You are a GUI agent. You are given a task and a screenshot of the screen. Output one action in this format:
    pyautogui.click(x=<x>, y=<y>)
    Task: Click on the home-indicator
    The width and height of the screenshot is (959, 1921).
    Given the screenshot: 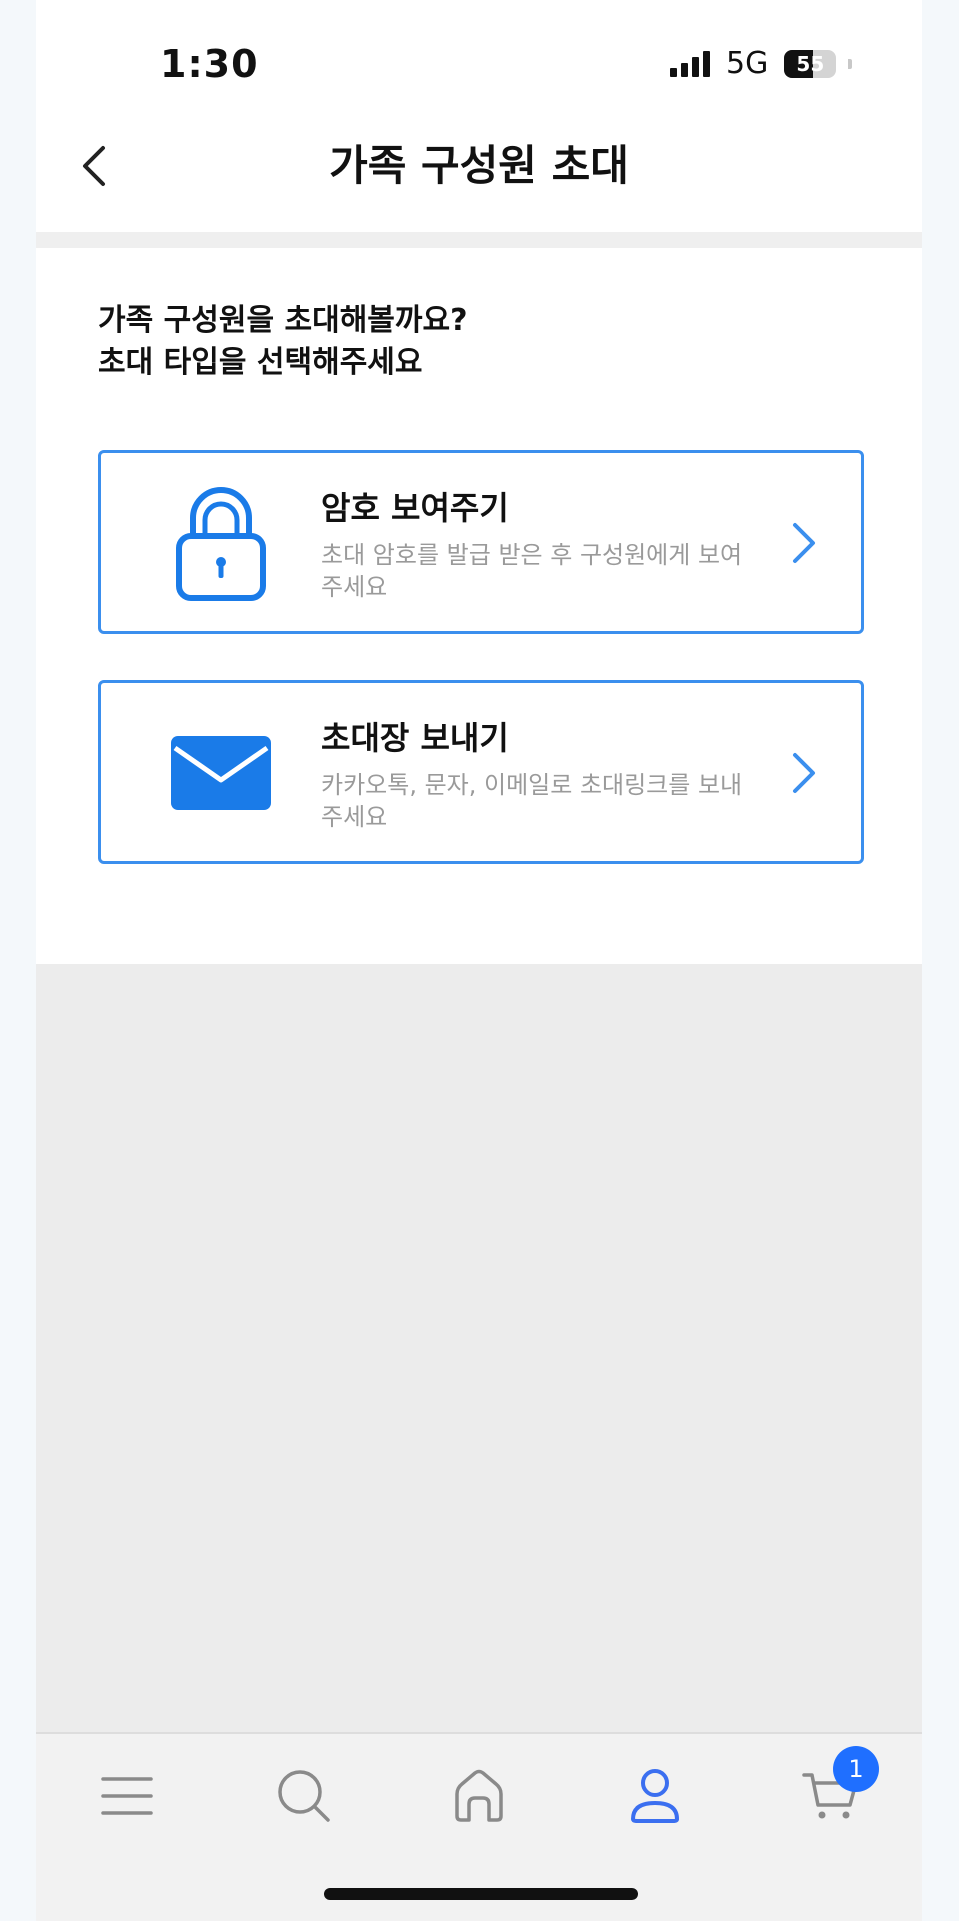 What is the action you would take?
    pyautogui.click(x=481, y=1894)
    